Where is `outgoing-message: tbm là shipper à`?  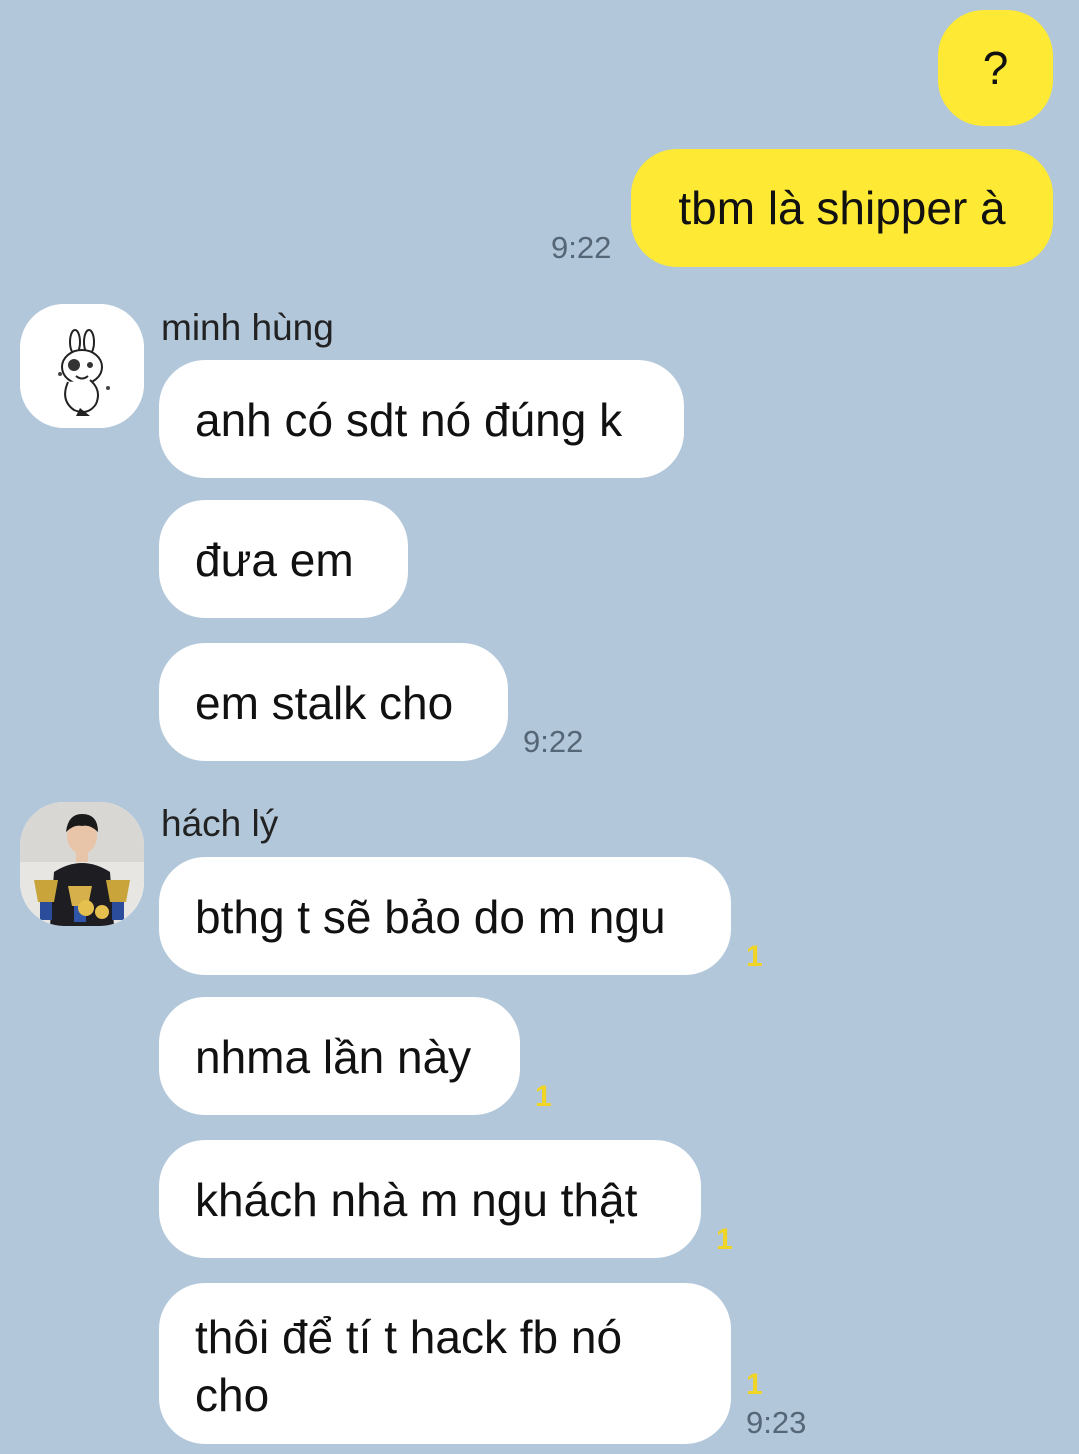
outgoing-message: tbm là shipper à is located at coordinates (842, 208).